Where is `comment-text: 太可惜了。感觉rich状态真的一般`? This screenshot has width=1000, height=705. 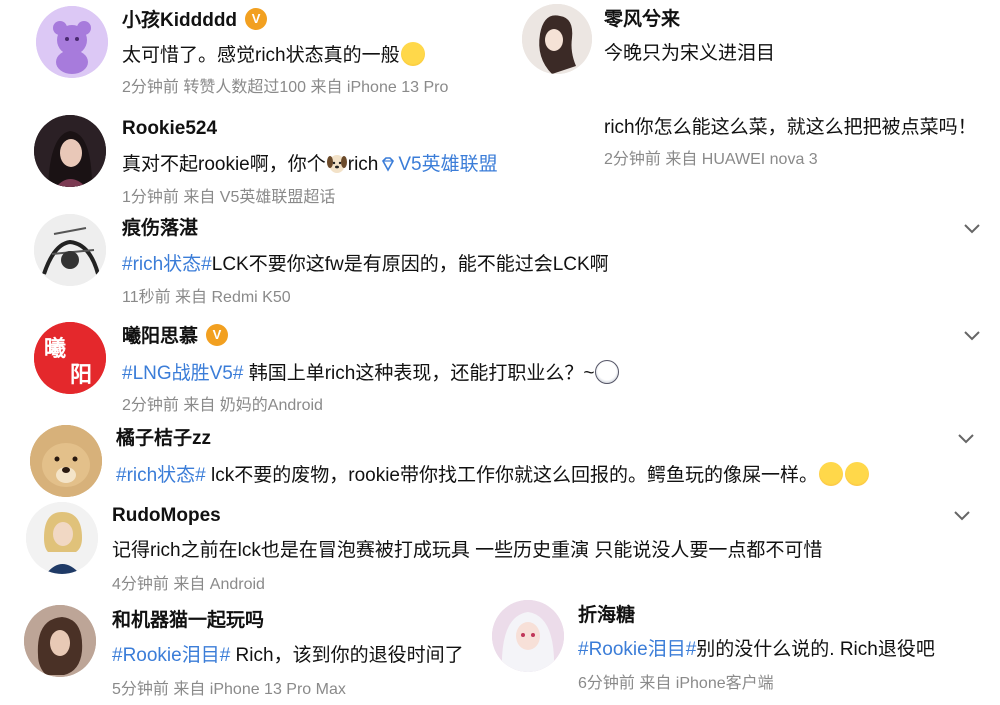
comment-text: 太可惜了。感觉rich状态真的一般 is located at coordinates (274, 55).